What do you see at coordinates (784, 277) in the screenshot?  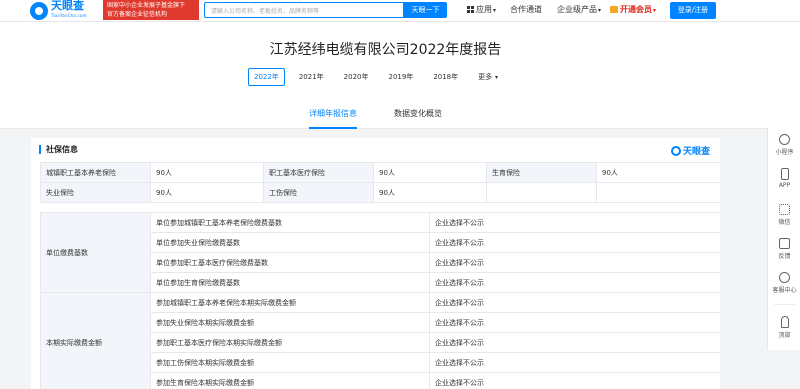 I see `headset-icon` at bounding box center [784, 277].